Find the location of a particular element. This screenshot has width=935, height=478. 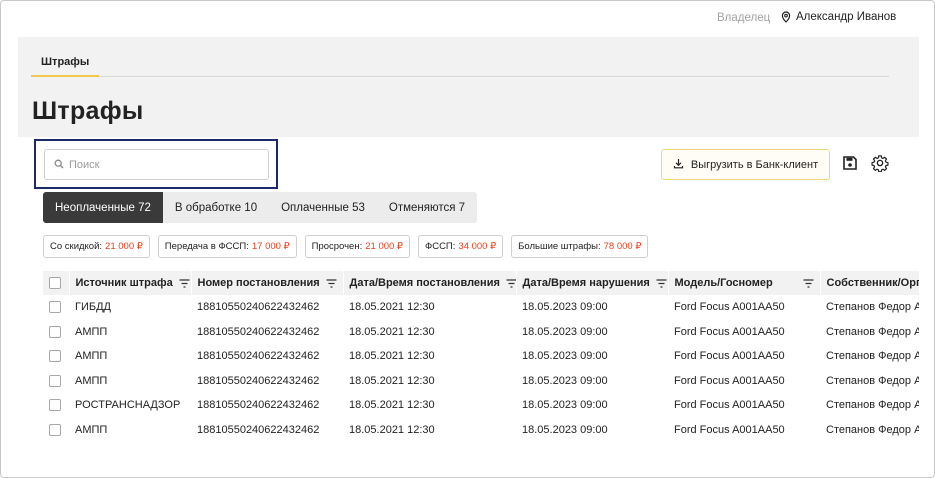

chip-label: Передача в ФССП: is located at coordinates (206, 246).